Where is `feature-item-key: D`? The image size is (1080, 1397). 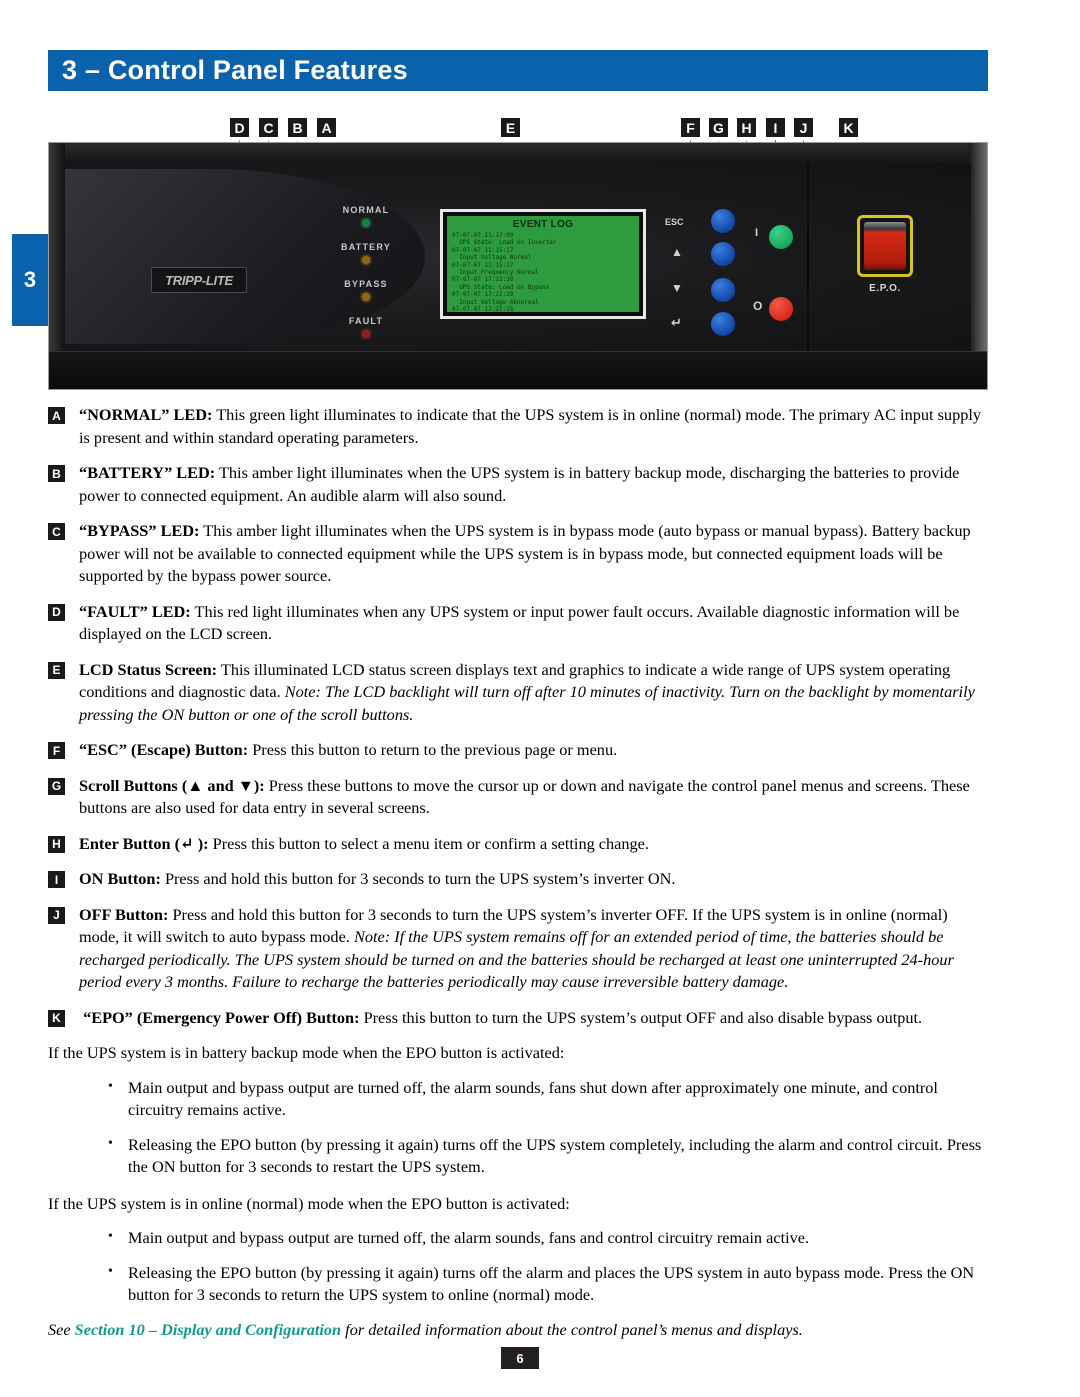 feature-item-key: D is located at coordinates (56, 612).